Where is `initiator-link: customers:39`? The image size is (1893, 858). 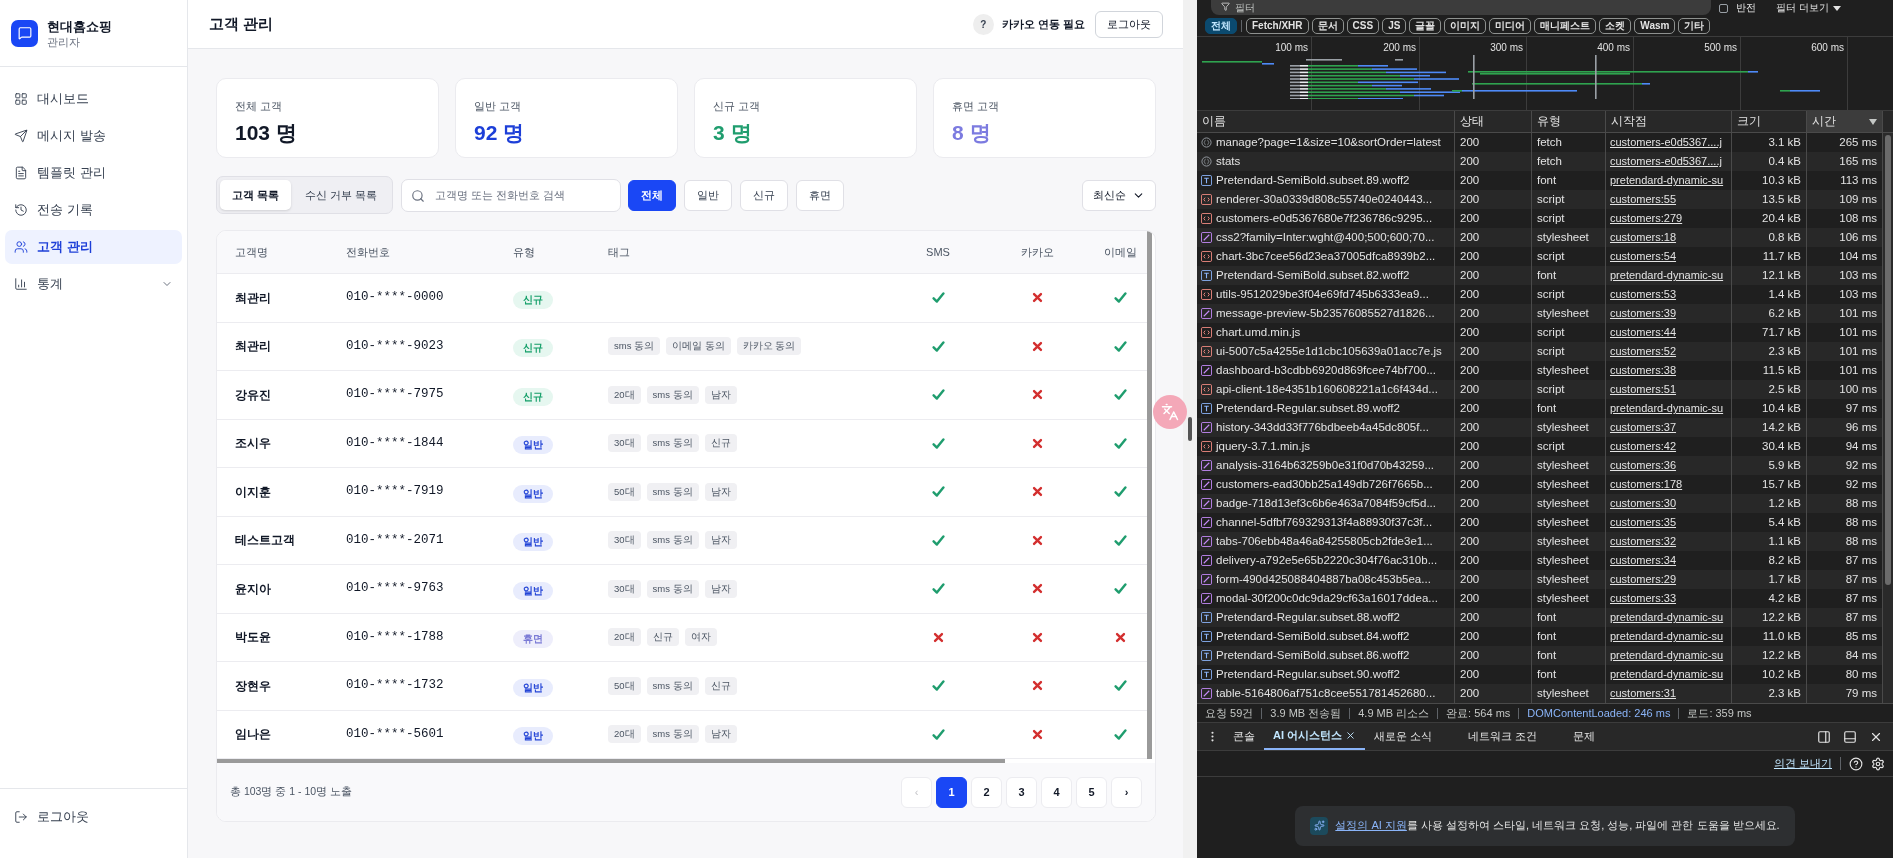 initiator-link: customers:39 is located at coordinates (1643, 313).